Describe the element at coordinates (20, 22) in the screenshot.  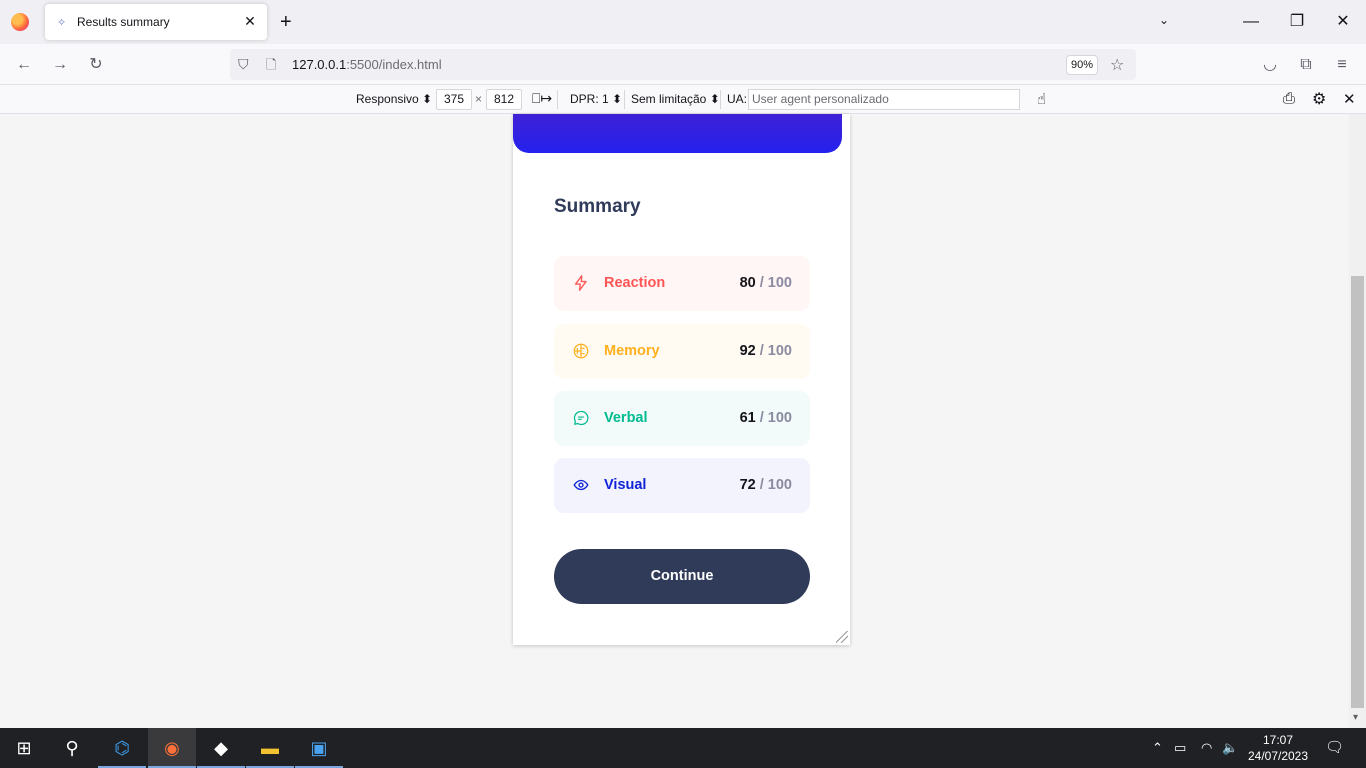
I see `firefox-logo-icon` at that location.